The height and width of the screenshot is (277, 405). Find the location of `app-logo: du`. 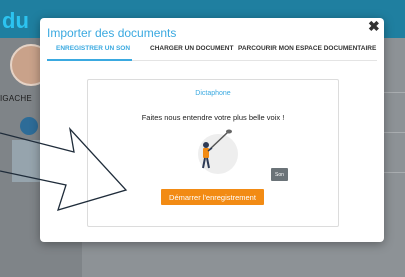

app-logo: du is located at coordinates (15, 20).